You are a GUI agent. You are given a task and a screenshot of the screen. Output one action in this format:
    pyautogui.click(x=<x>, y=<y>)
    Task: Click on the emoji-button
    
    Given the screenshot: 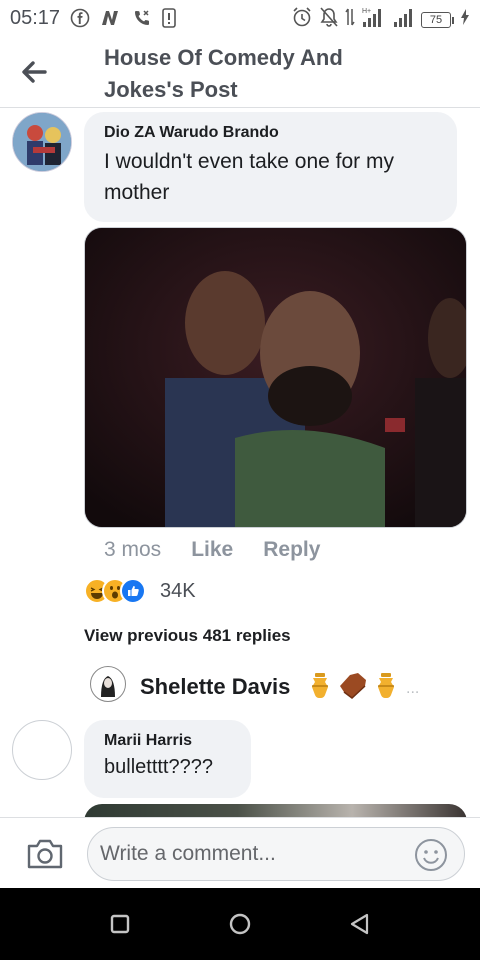 What is the action you would take?
    pyautogui.click(x=431, y=855)
    